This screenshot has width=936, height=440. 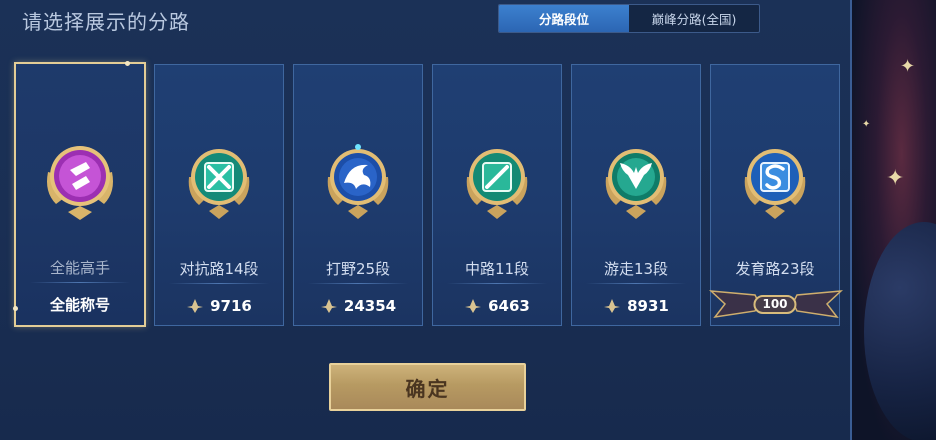 I want to click on roam-emblem-icon, so click(x=636, y=184).